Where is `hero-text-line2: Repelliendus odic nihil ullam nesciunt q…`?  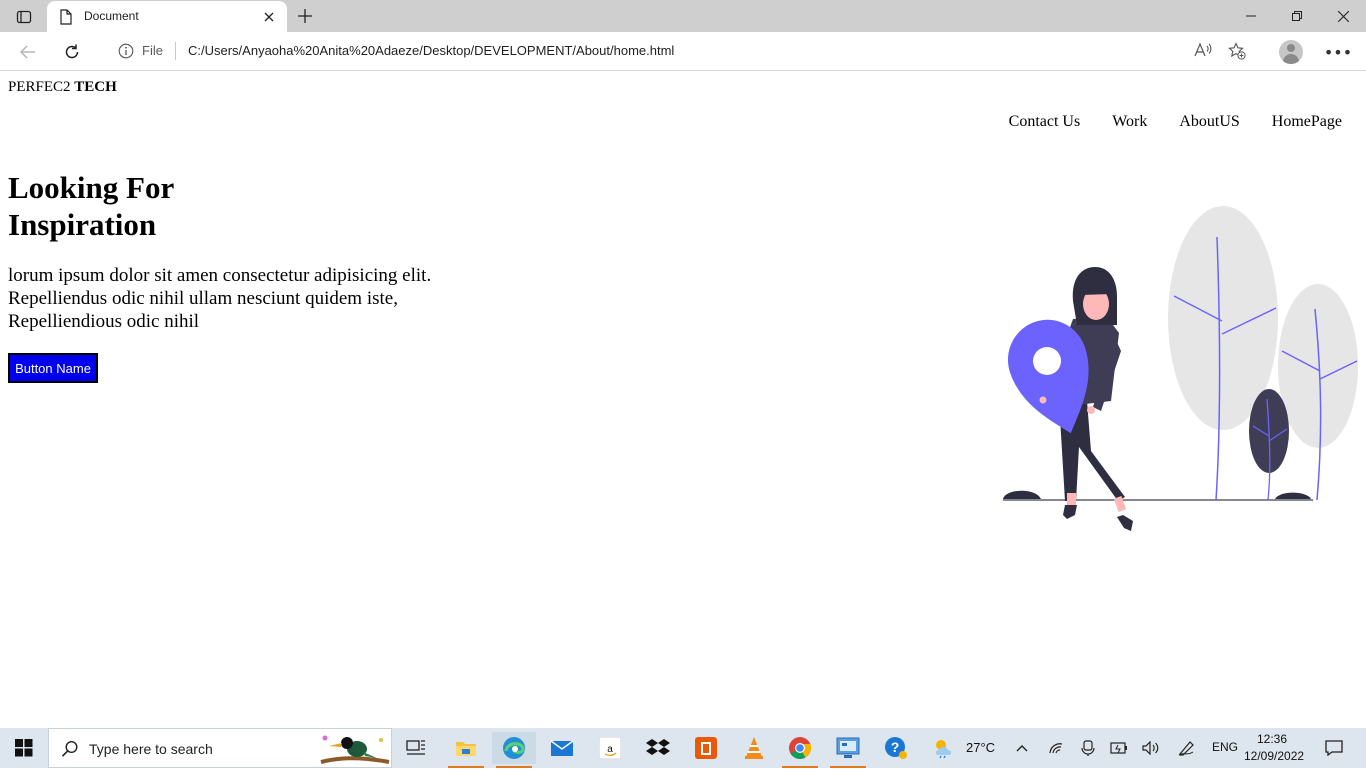
hero-text-line2: Repelliendus odic nihil ullam nesciunt q… is located at coordinates (203, 298).